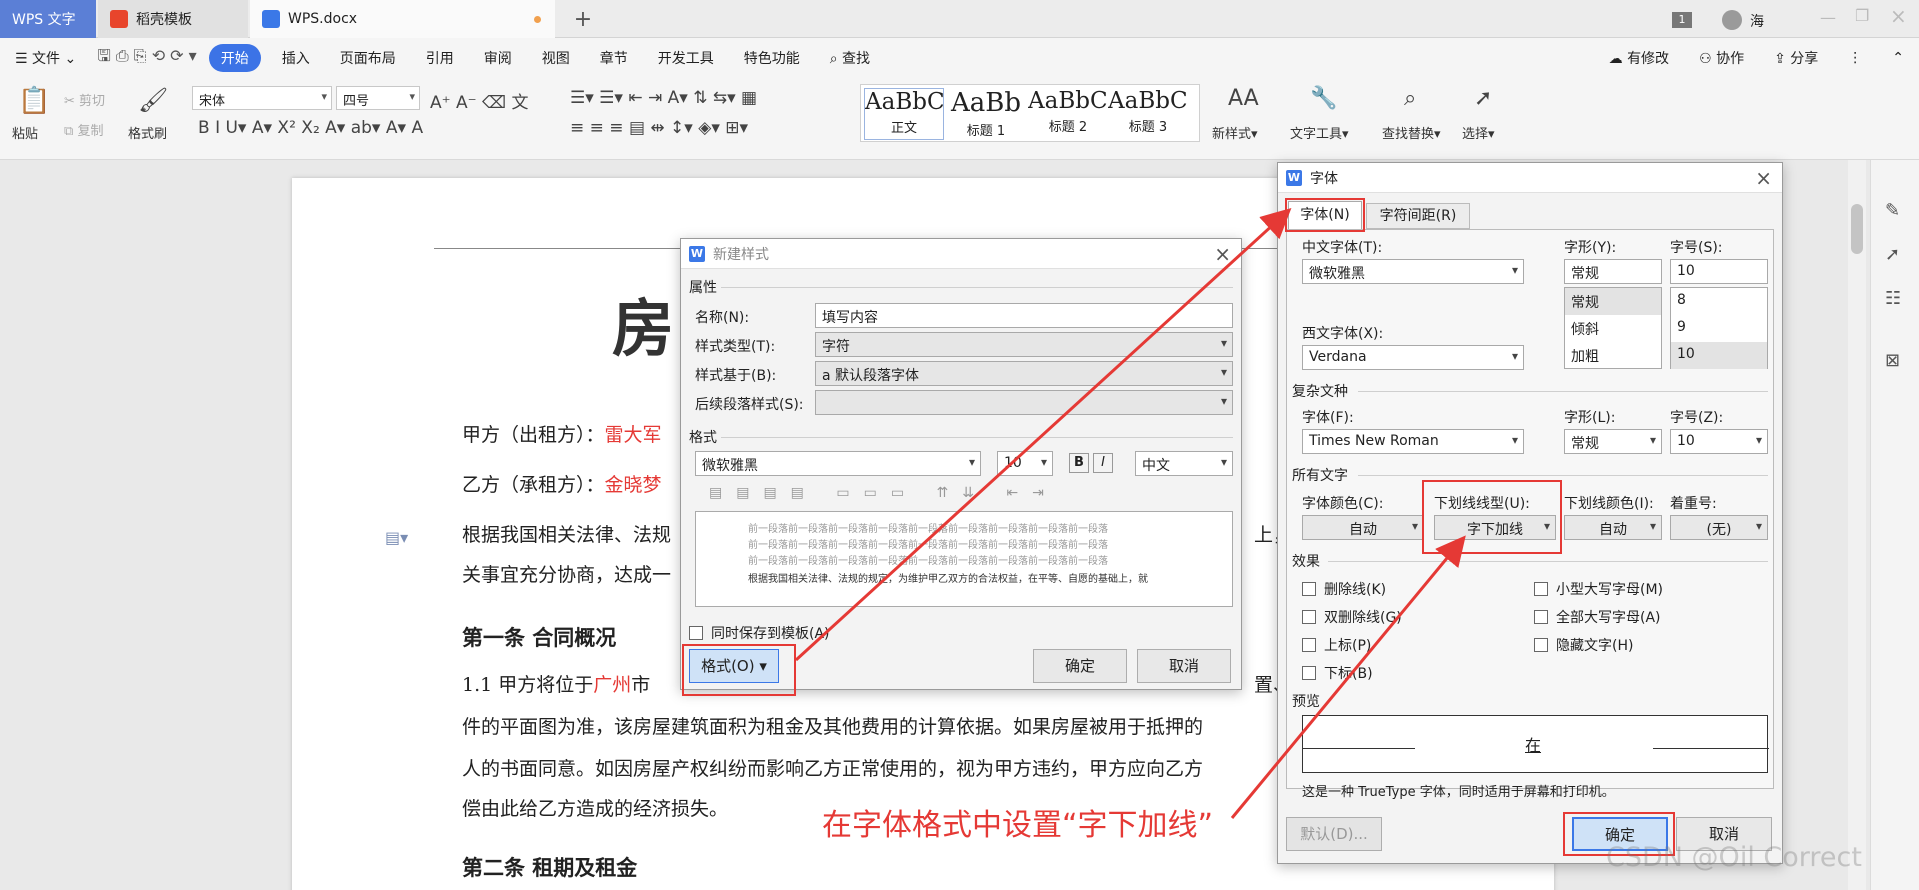 This screenshot has height=890, width=1919. Describe the element at coordinates (1043, 434) in the screenshot. I see `arrow-to-font-tab` at that location.